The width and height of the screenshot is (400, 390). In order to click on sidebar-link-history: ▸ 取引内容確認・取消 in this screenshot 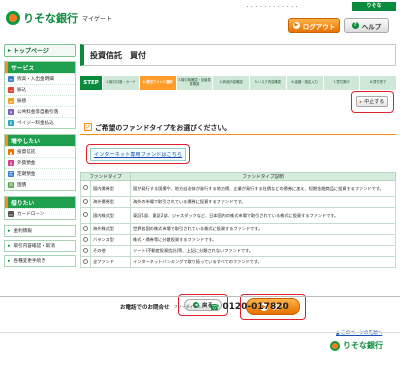, I will do `click(40, 246)`.